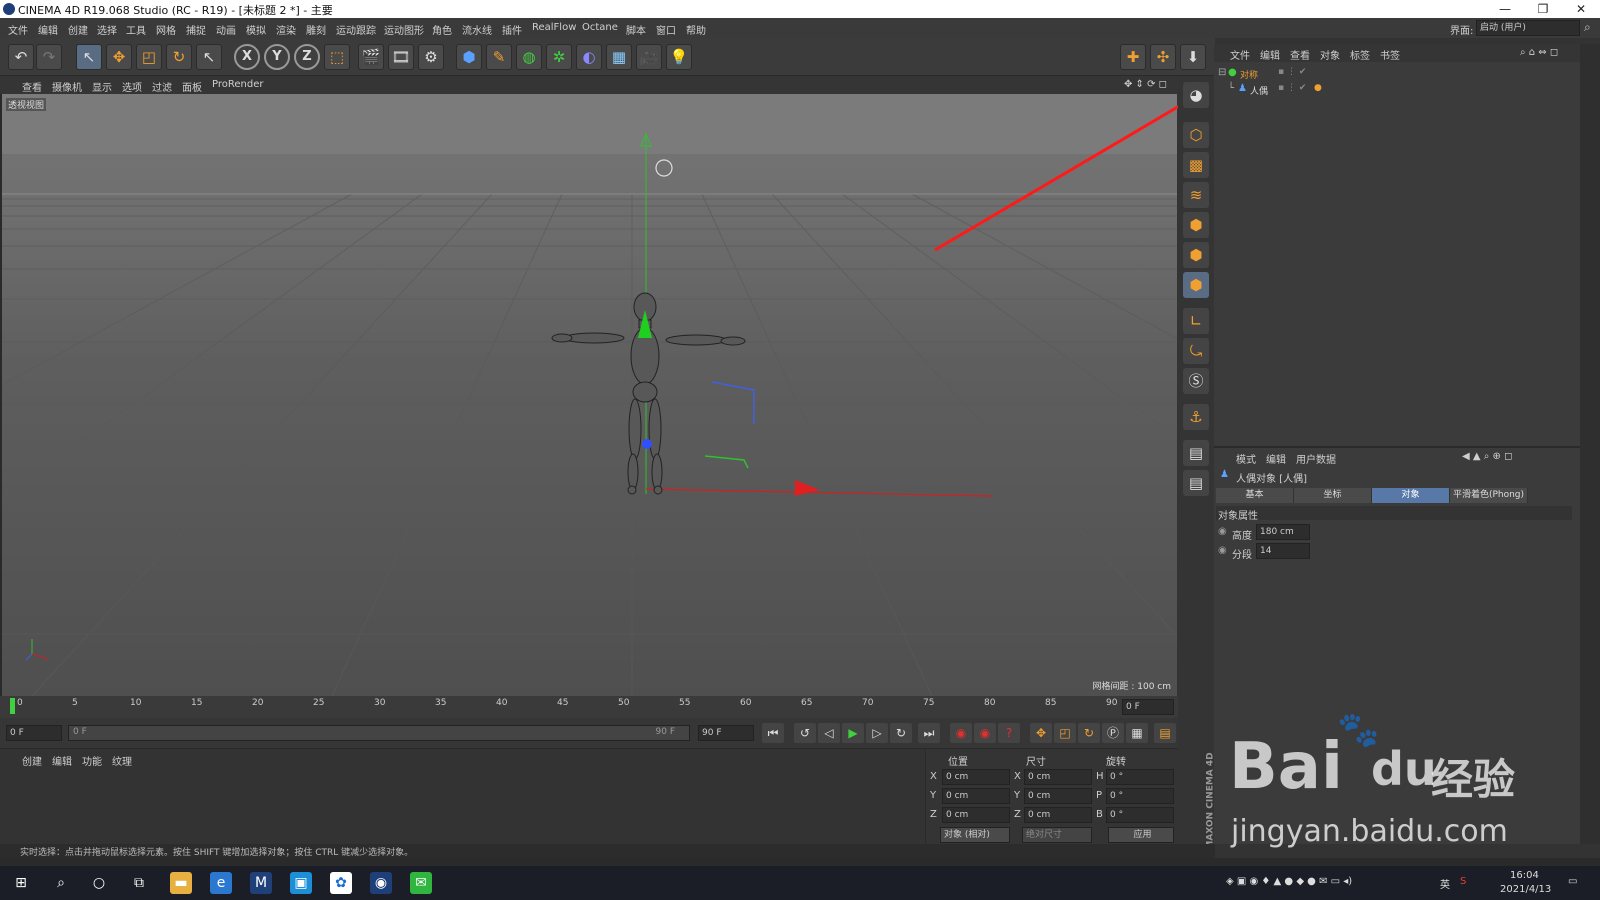 This screenshot has width=1600, height=900. Describe the element at coordinates (166, 29) in the screenshot. I see `menu-mesh: 网格` at that location.